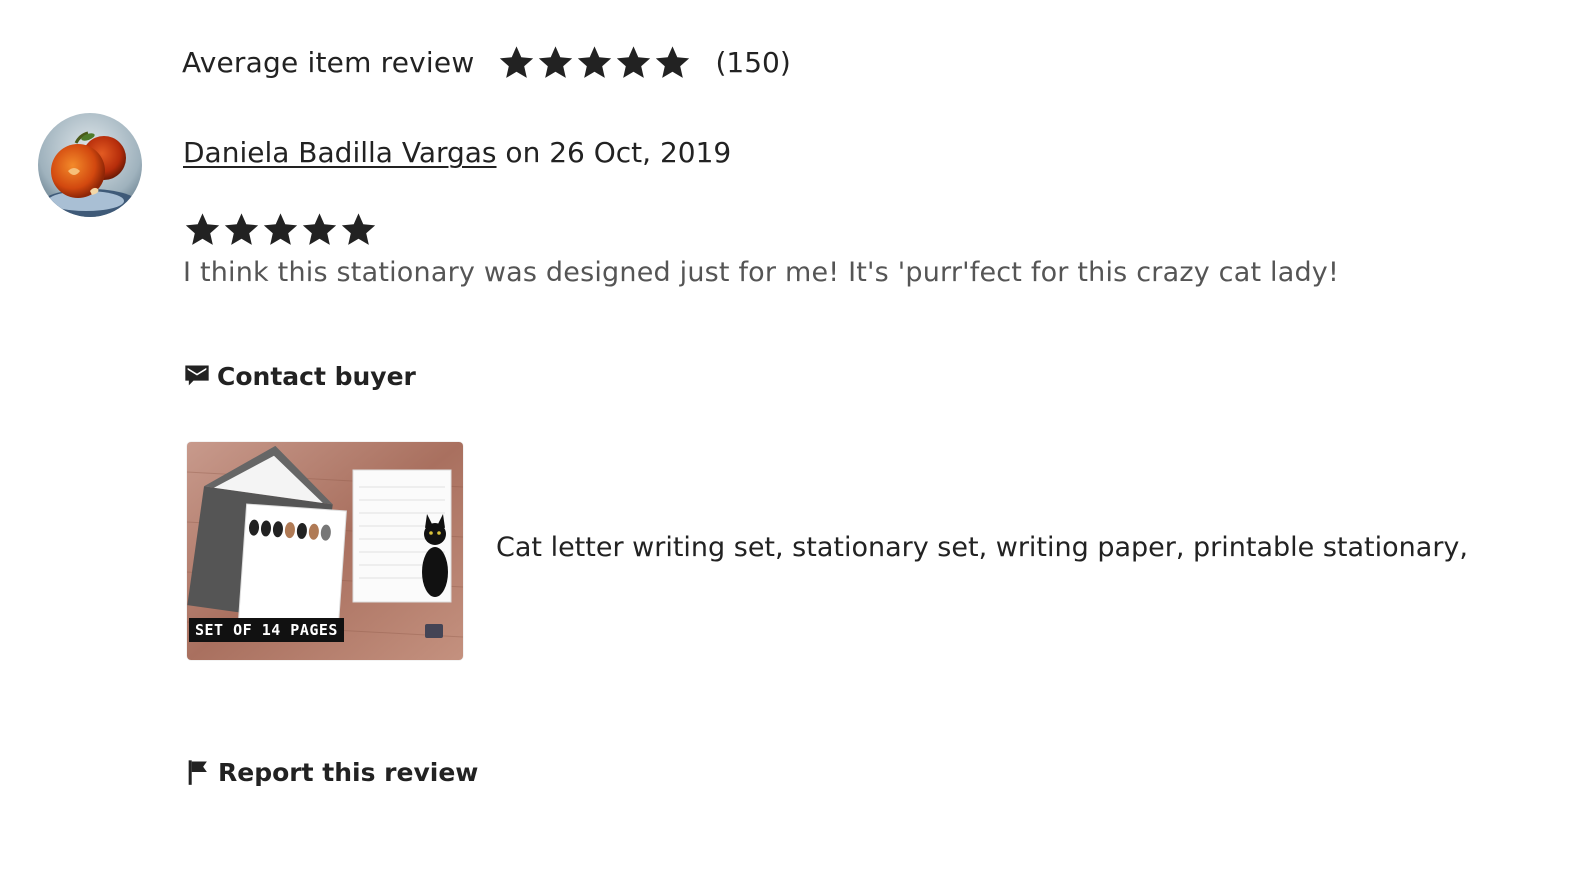 This screenshot has height=885, width=1588. I want to click on report-review-button: Report this review, so click(332, 772).